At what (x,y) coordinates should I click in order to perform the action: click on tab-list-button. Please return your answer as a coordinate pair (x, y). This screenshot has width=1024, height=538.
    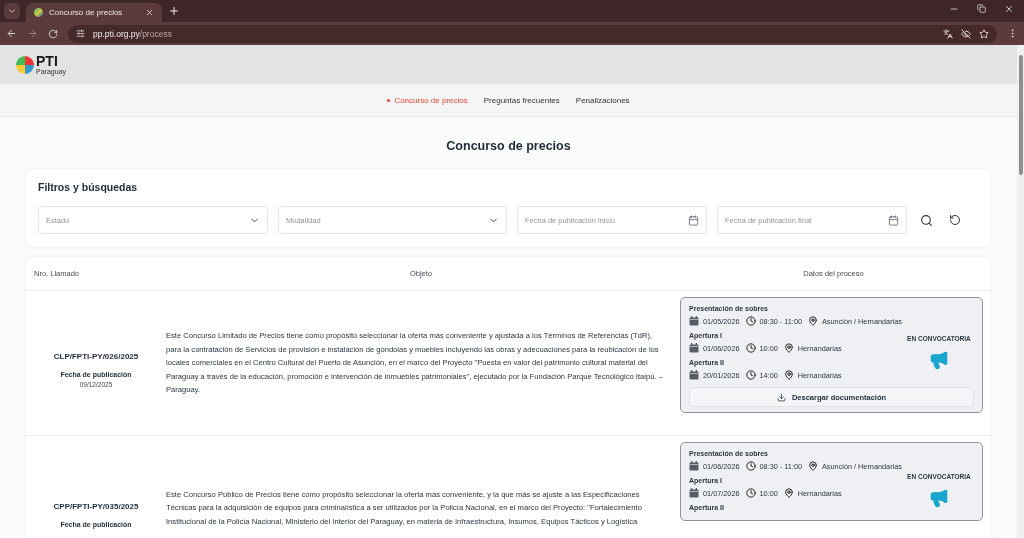
    Looking at the image, I should click on (12, 11).